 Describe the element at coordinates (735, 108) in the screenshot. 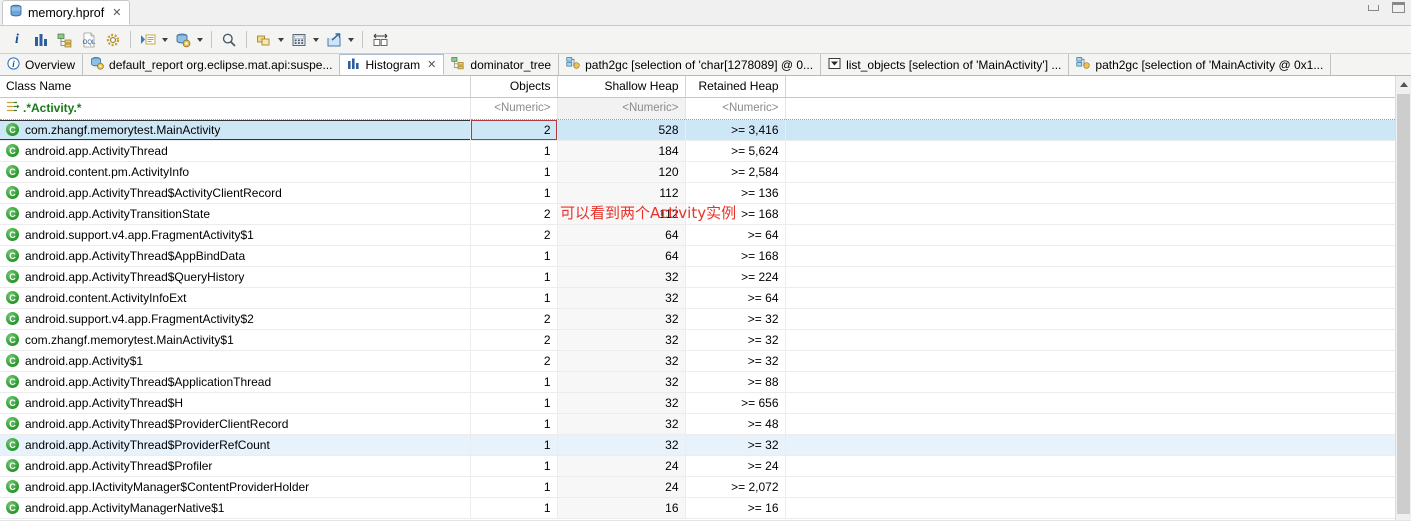

I see `filter-retained-cell: <Numeric>` at that location.